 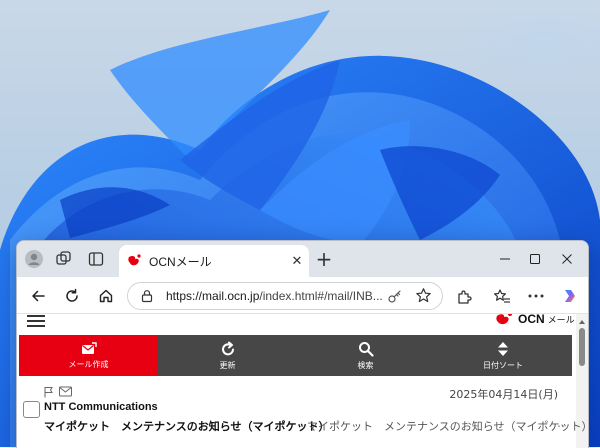 What do you see at coordinates (36, 321) in the screenshot?
I see `hamburger-menu-icon` at bounding box center [36, 321].